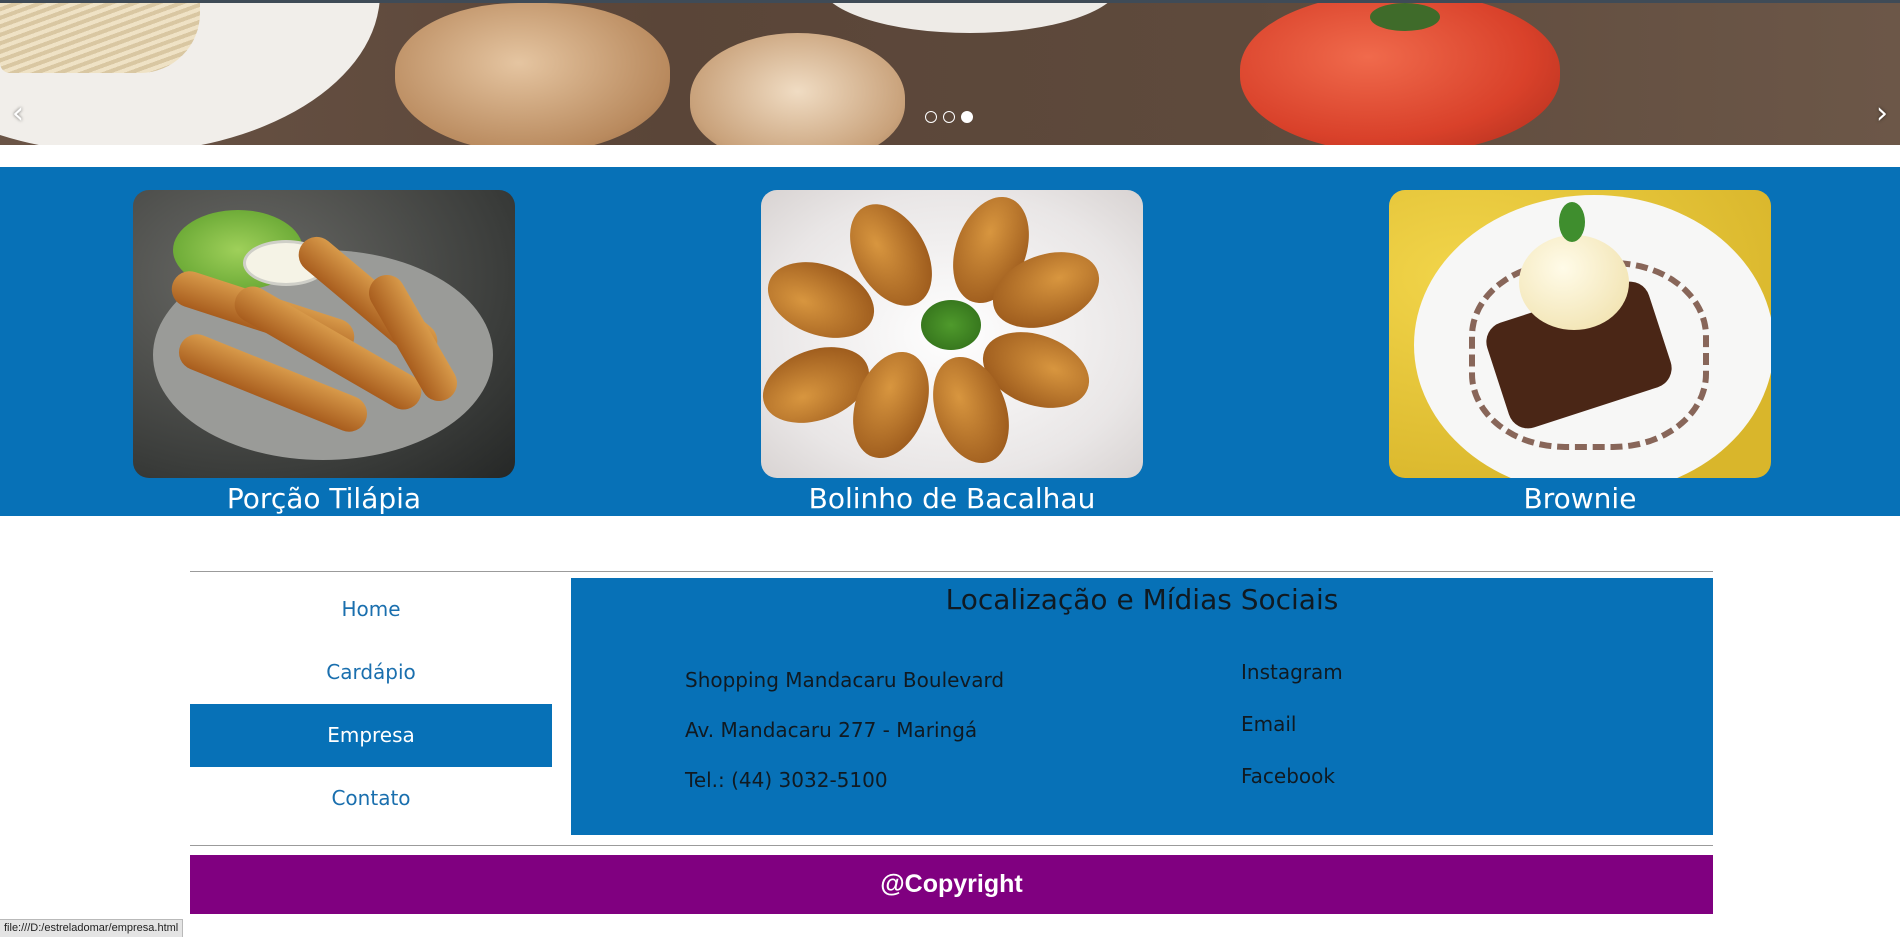  I want to click on nav-item-home: Home, so click(371, 609).